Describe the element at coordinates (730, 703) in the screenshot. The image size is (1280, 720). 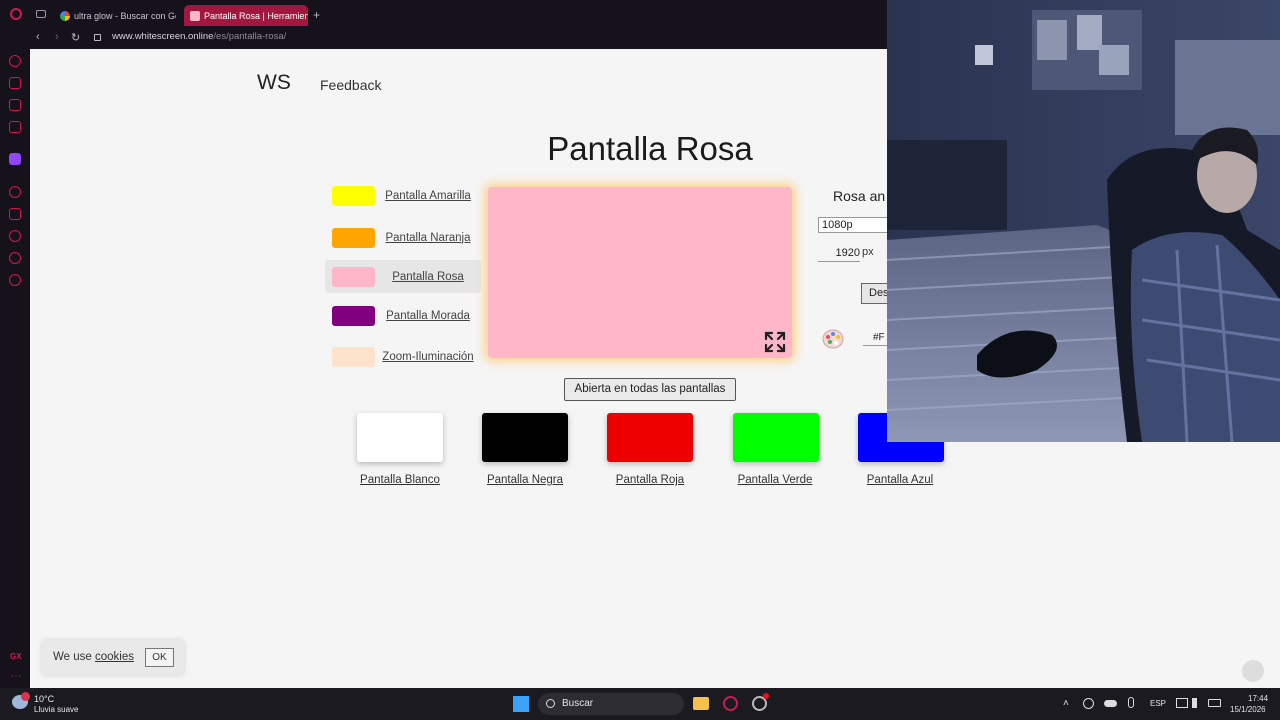
I see `opera-gx-taskbar-icon` at that location.